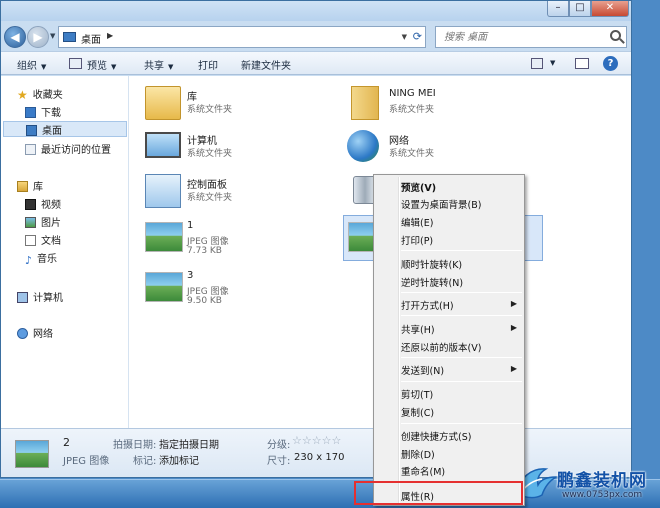  What do you see at coordinates (422, 370) in the screenshot?
I see `menu-item-send-to: 发送到(N)` at bounding box center [422, 370].